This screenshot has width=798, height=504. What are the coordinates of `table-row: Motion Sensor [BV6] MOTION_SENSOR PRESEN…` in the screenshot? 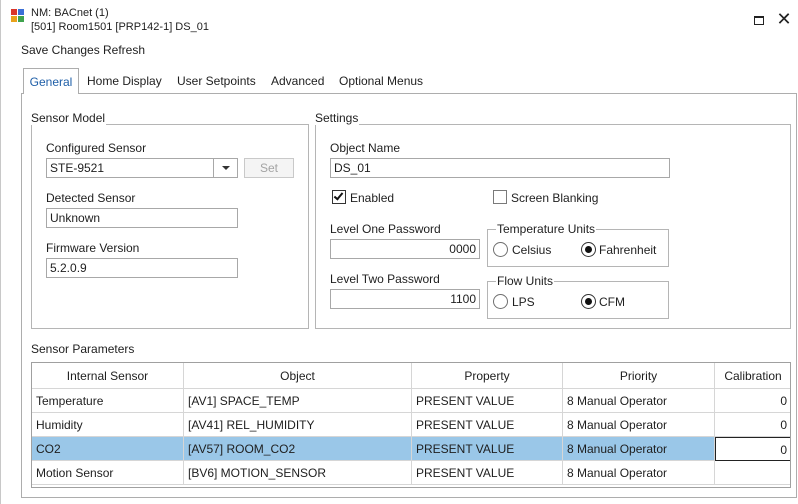 It's located at (411, 473).